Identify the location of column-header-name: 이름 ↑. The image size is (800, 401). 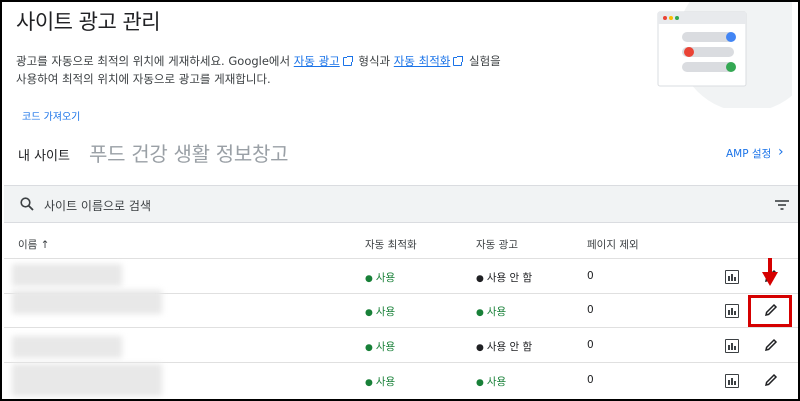
(33, 244).